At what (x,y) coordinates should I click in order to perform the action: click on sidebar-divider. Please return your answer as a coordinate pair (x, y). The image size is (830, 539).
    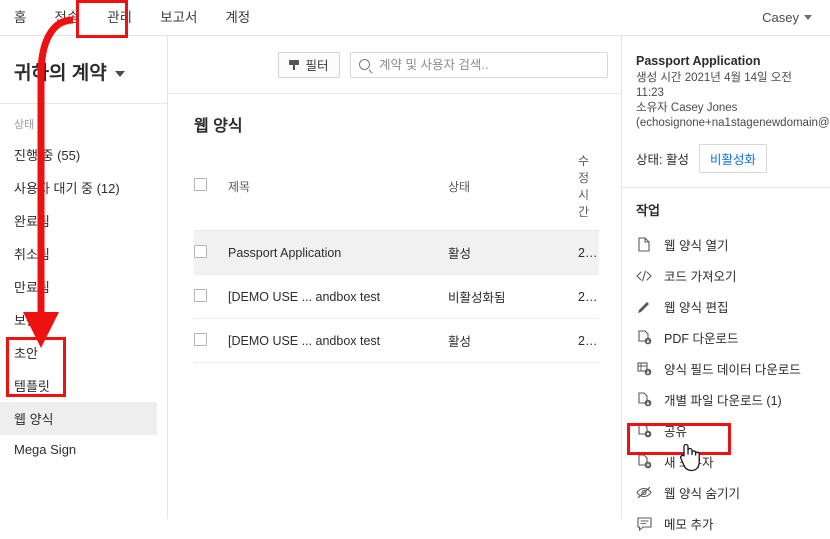
    Looking at the image, I should click on (83, 103).